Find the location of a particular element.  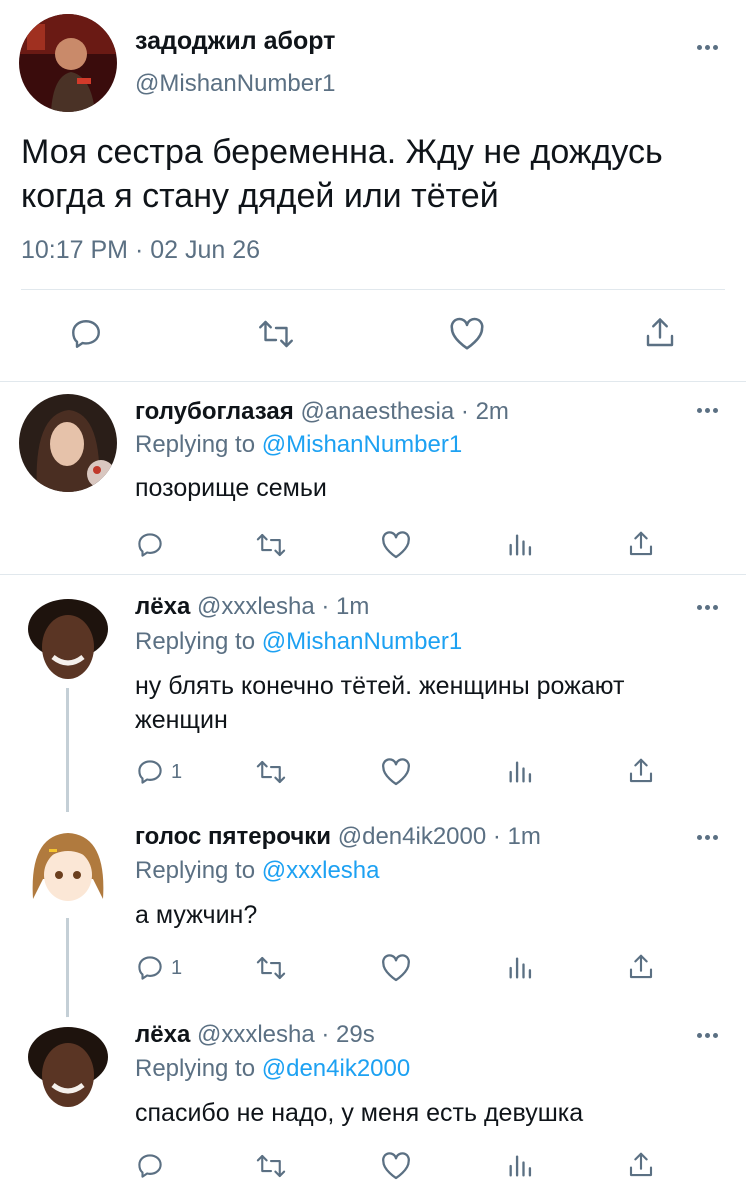

reply-author-name: голос пятерочки is located at coordinates (233, 836).